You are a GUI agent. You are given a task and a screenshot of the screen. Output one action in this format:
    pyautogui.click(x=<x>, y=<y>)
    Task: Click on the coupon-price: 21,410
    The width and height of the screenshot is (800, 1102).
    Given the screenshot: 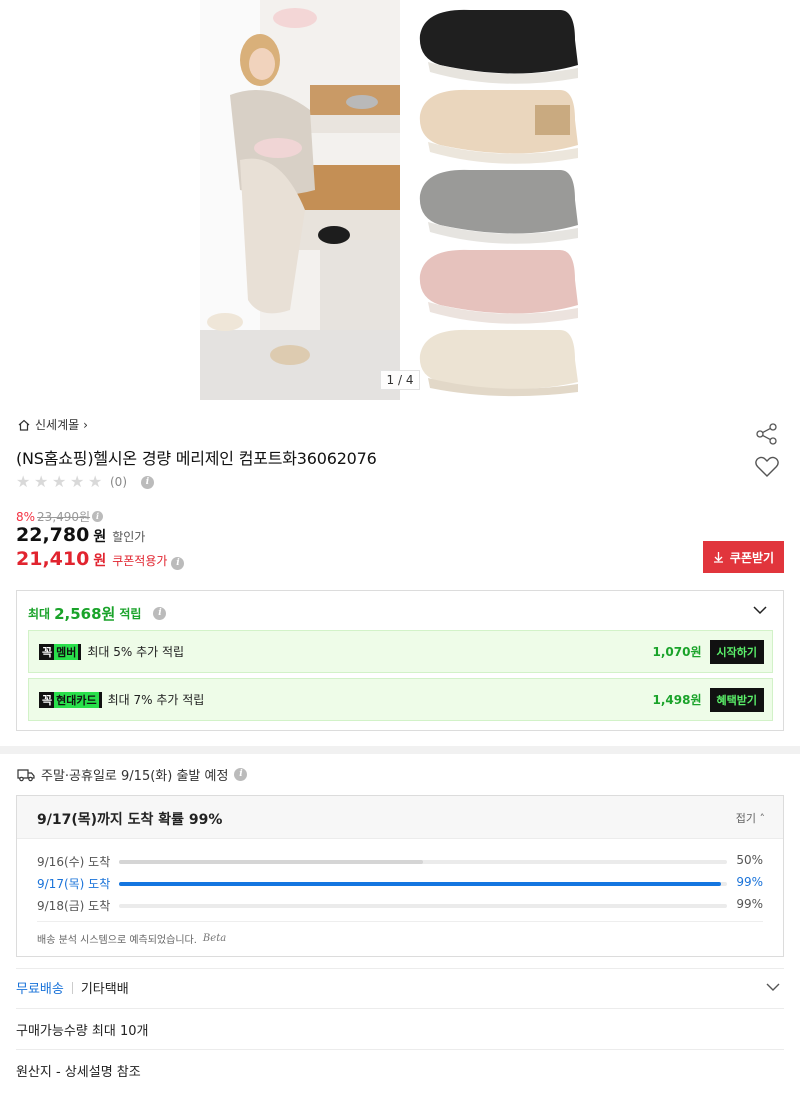 What is the action you would take?
    pyautogui.click(x=53, y=559)
    